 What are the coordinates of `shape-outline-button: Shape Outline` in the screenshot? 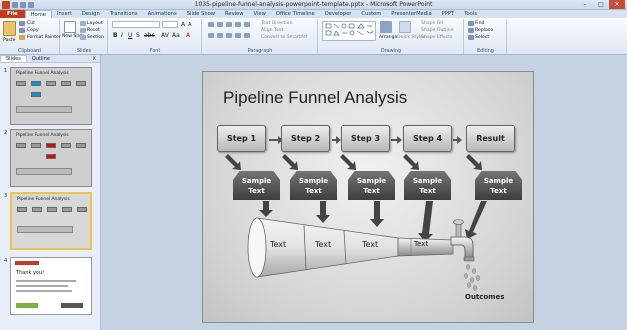 It's located at (437, 30).